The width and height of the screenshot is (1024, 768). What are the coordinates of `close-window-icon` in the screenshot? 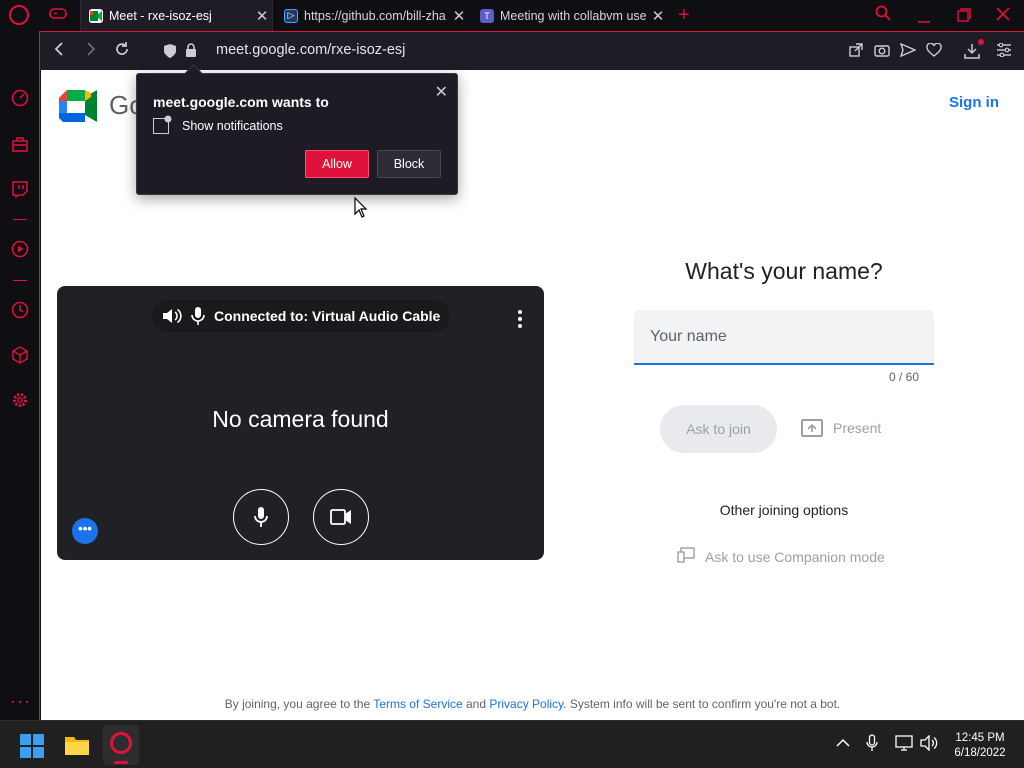 It's located at (1003, 16).